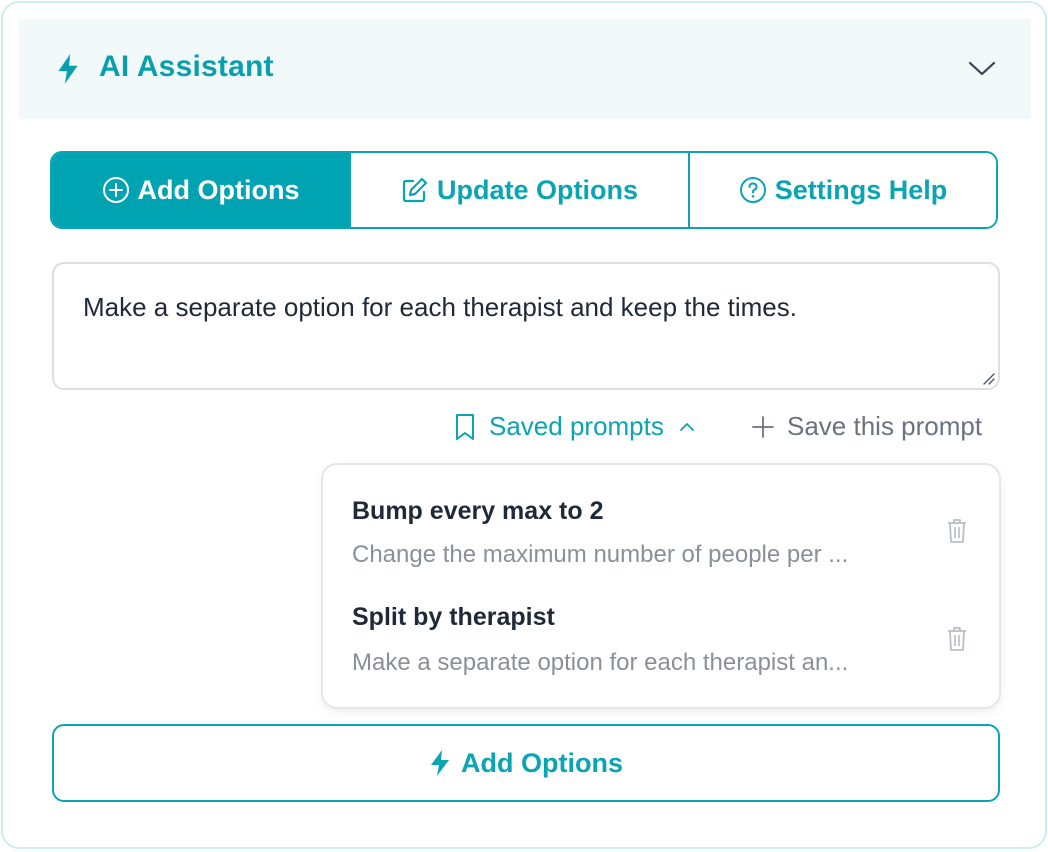 The width and height of the screenshot is (1048, 852). Describe the element at coordinates (218, 189) in the screenshot. I see `tab-add-options-label: Add Options` at that location.